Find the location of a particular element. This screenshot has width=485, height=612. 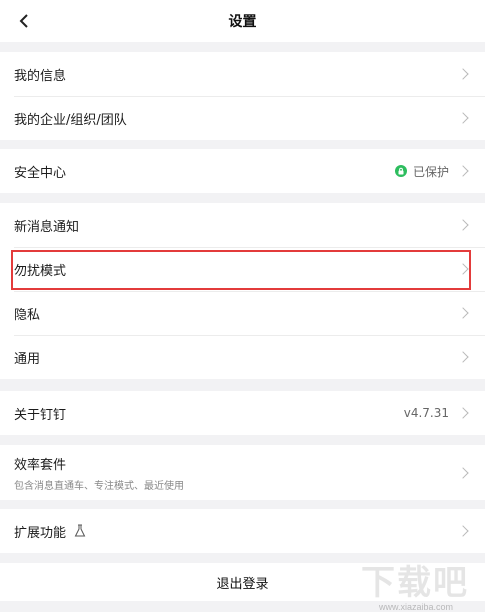

row-extended-features: 扩展功能 is located at coordinates (242, 531).